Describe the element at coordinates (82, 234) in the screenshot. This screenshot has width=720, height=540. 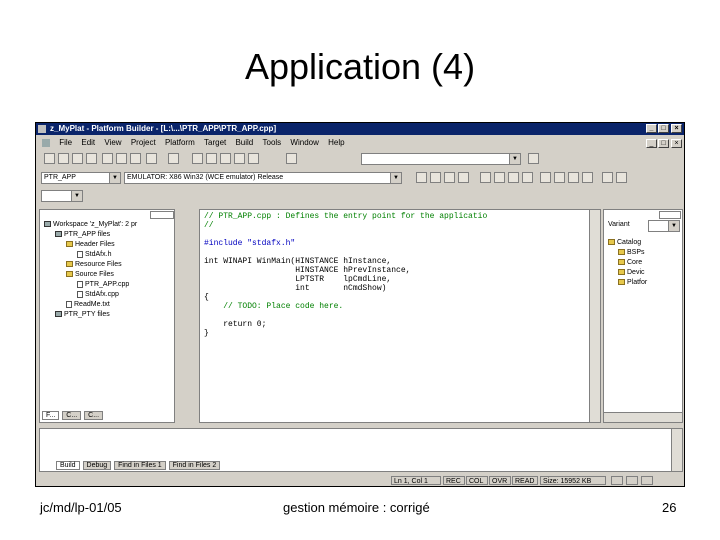
I see `tree-item: PTR_APP files` at that location.